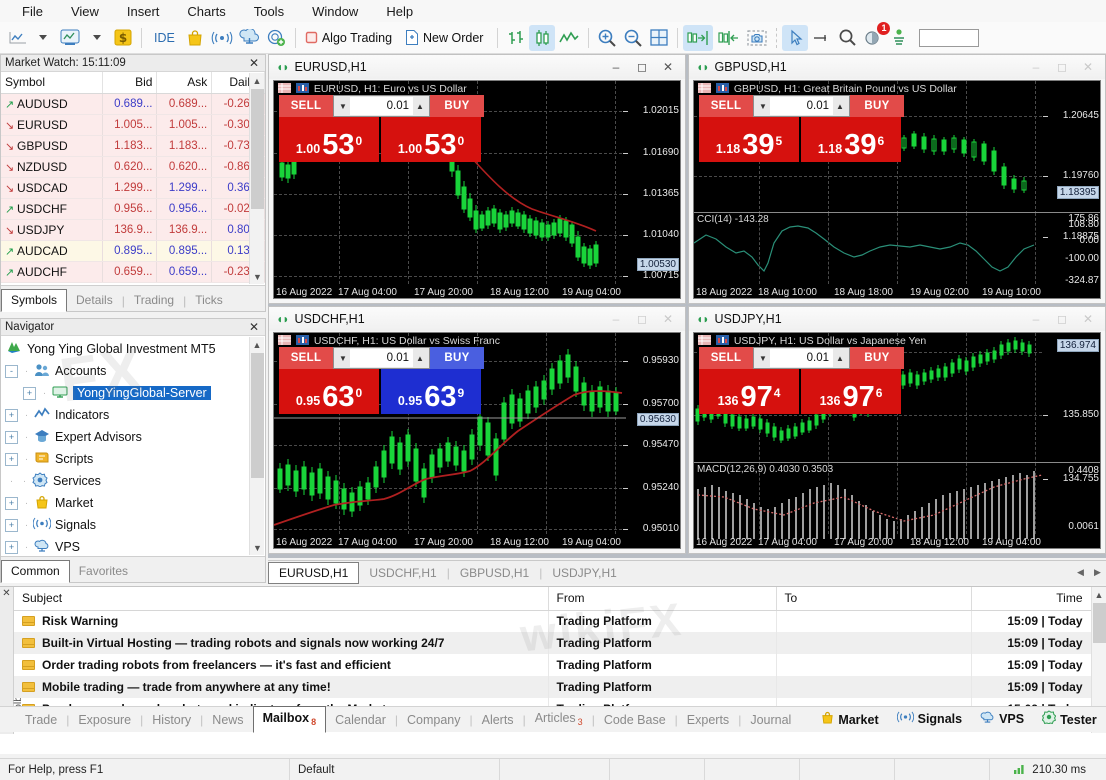 Image resolution: width=1106 pixels, height=780 pixels. Describe the element at coordinates (133, 230) in the screenshot. I see `market-watch-row: ↘ USDJPY 136.9... 136.9... 0.80%` at that location.